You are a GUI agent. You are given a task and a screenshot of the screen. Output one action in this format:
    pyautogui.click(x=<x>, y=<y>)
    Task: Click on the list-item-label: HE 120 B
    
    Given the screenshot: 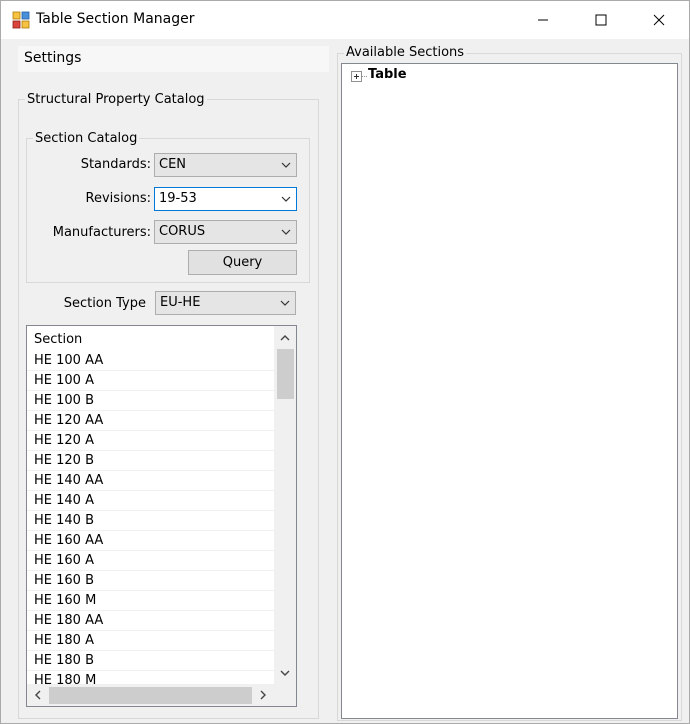 What is the action you would take?
    pyautogui.click(x=64, y=460)
    